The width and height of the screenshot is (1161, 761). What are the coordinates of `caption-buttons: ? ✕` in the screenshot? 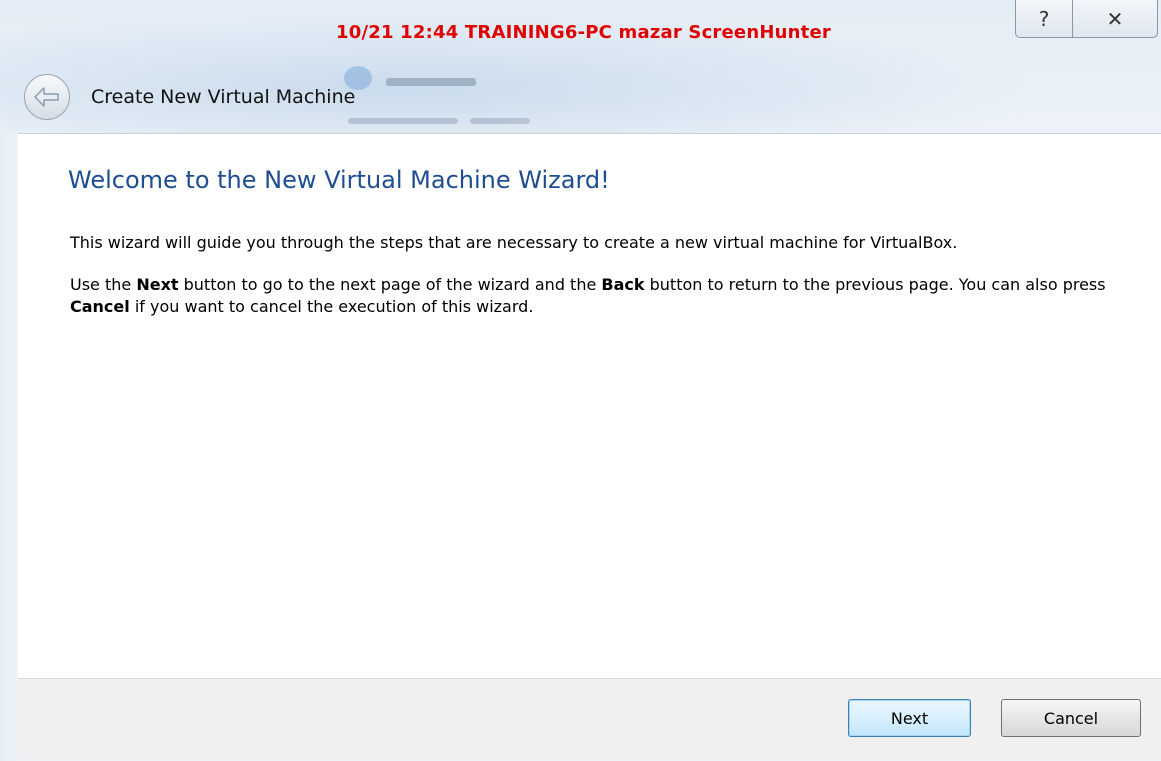 It's located at (1086, 20).